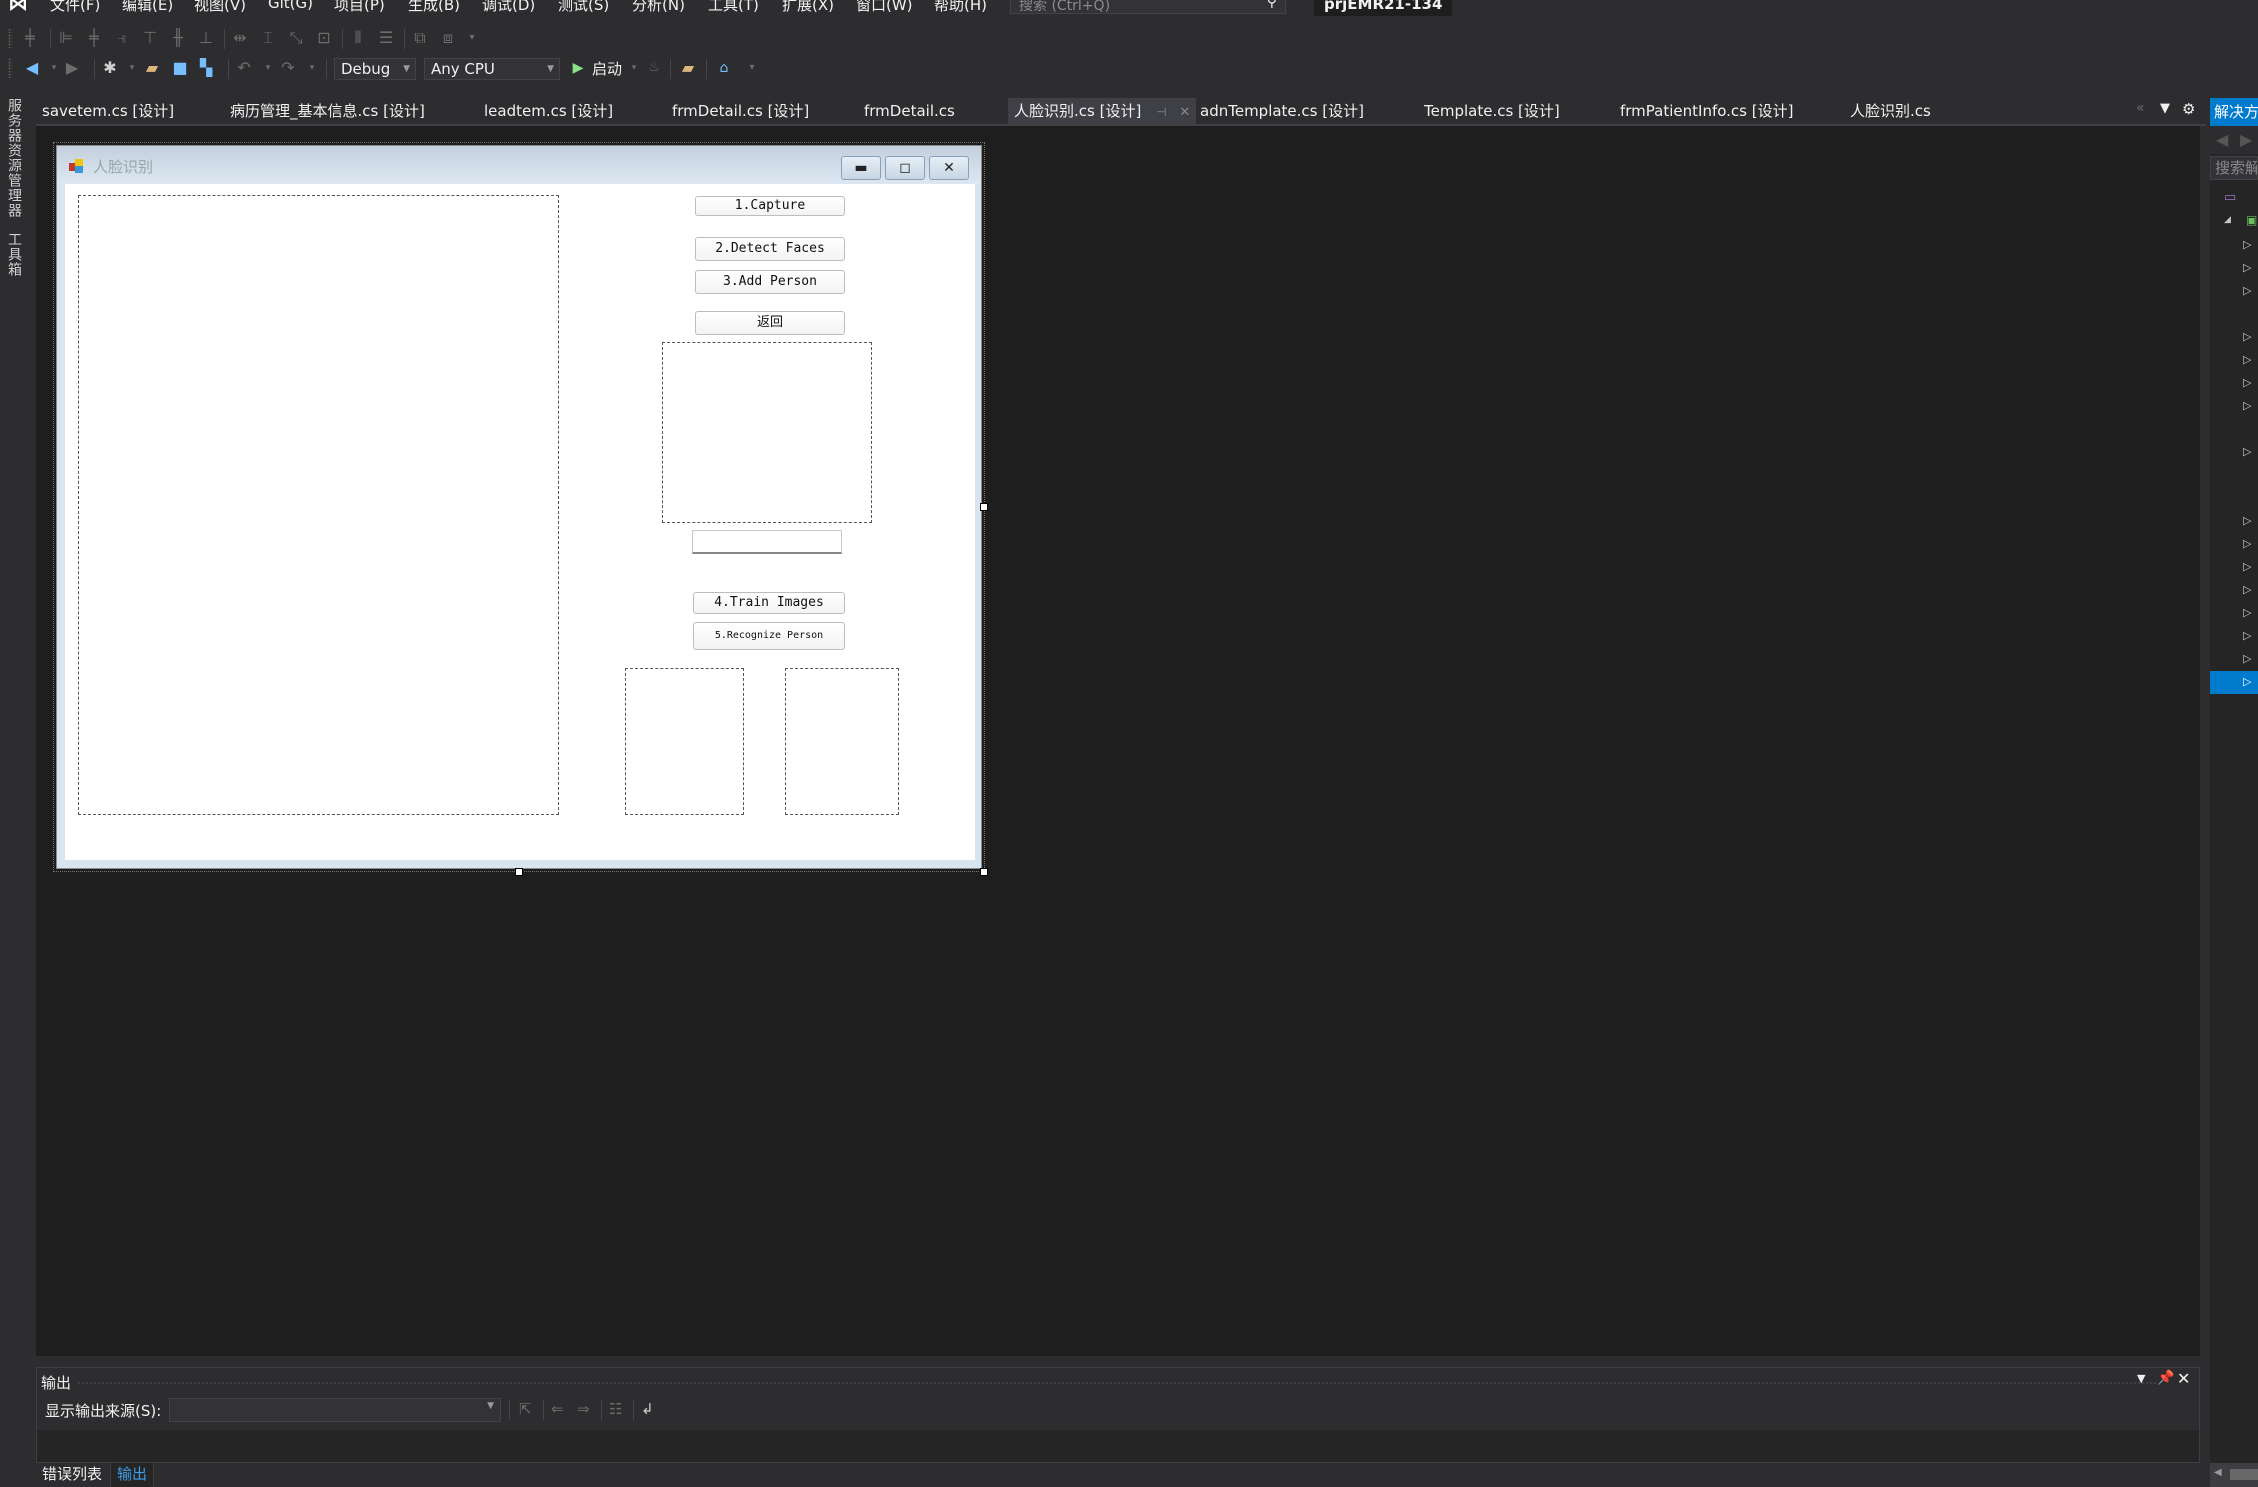 The image size is (2258, 1487). What do you see at coordinates (508, 7) in the screenshot?
I see `menu-debug: 调试(D)` at bounding box center [508, 7].